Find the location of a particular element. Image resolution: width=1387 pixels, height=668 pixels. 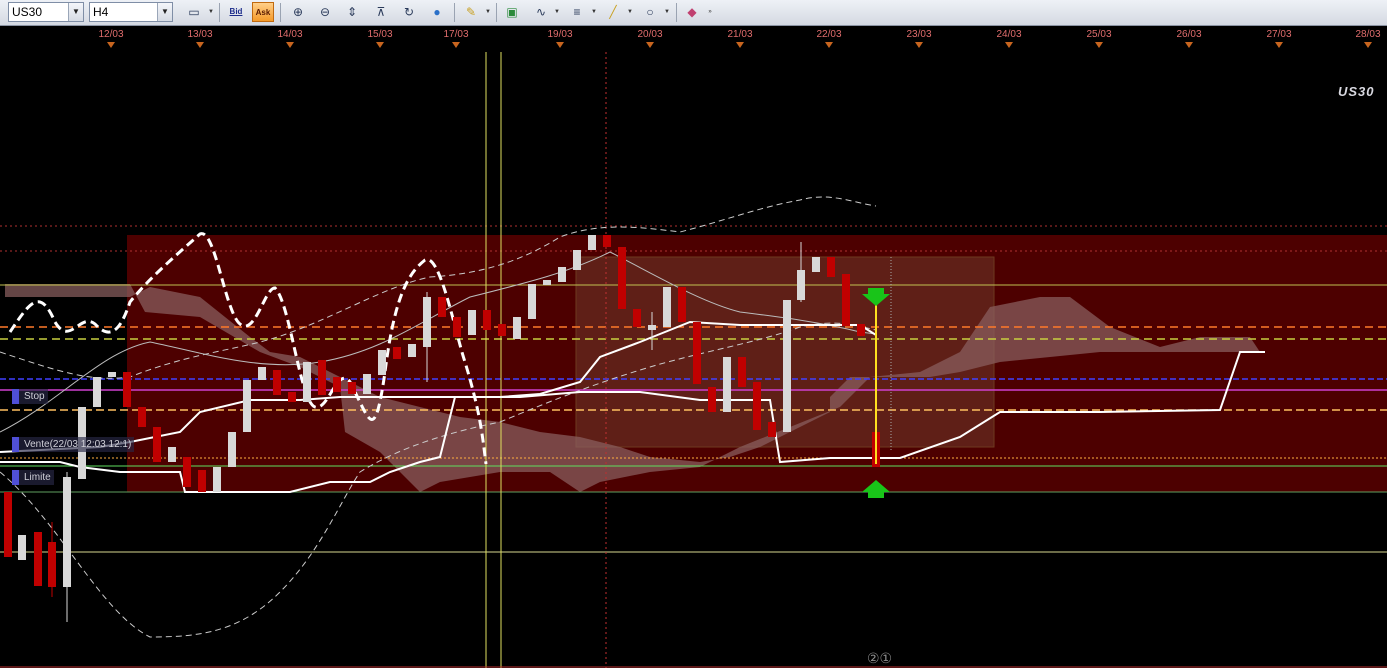

image-icon: ▣ is located at coordinates (512, 12).